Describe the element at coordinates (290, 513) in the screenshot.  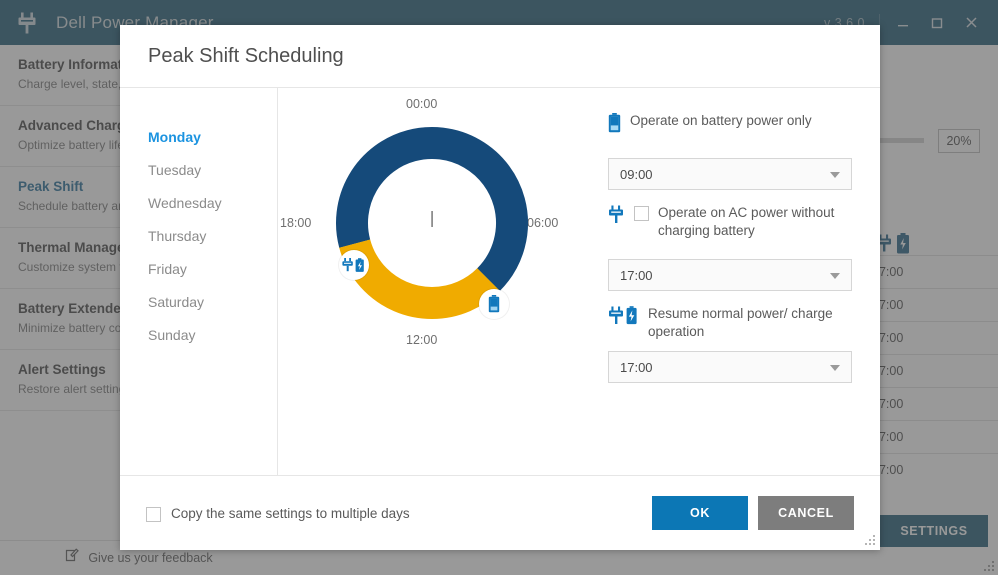
I see `copy-settings-label: Copy the same settings to multiple days` at that location.